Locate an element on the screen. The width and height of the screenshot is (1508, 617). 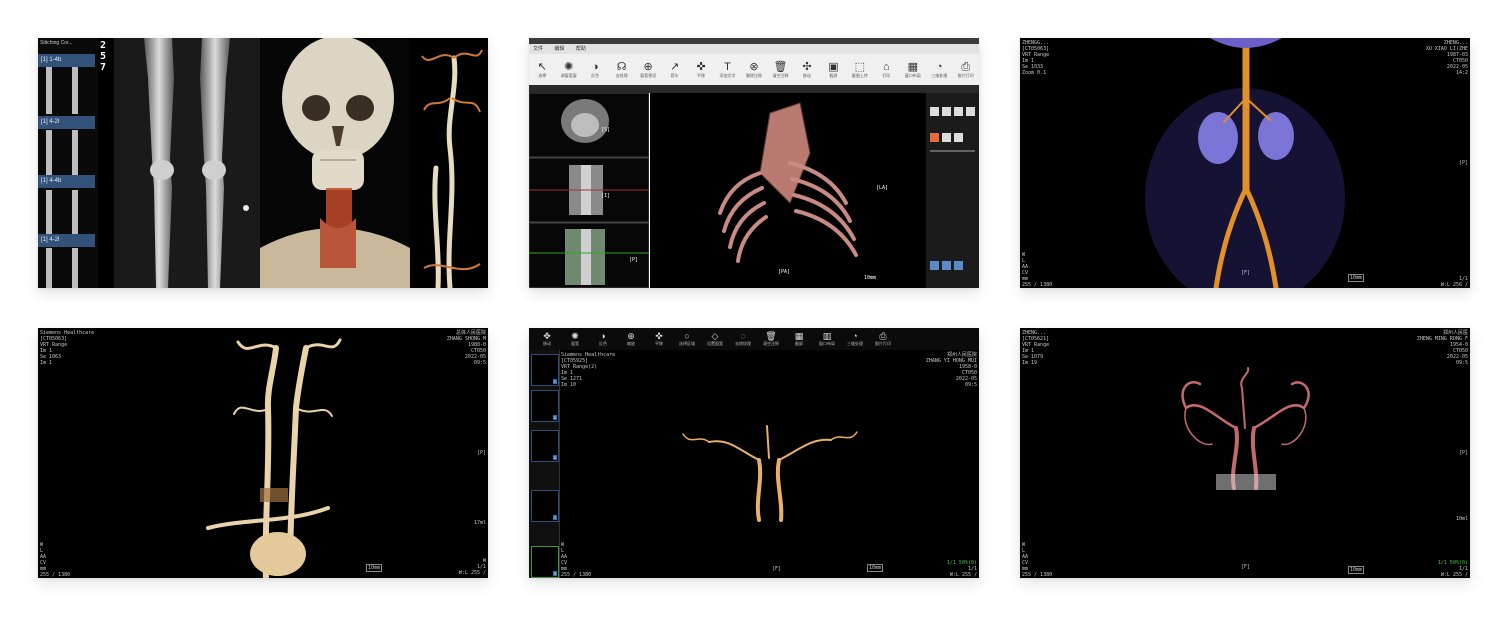
toolbar-label-14: 打印 is located at coordinates (886, 75).